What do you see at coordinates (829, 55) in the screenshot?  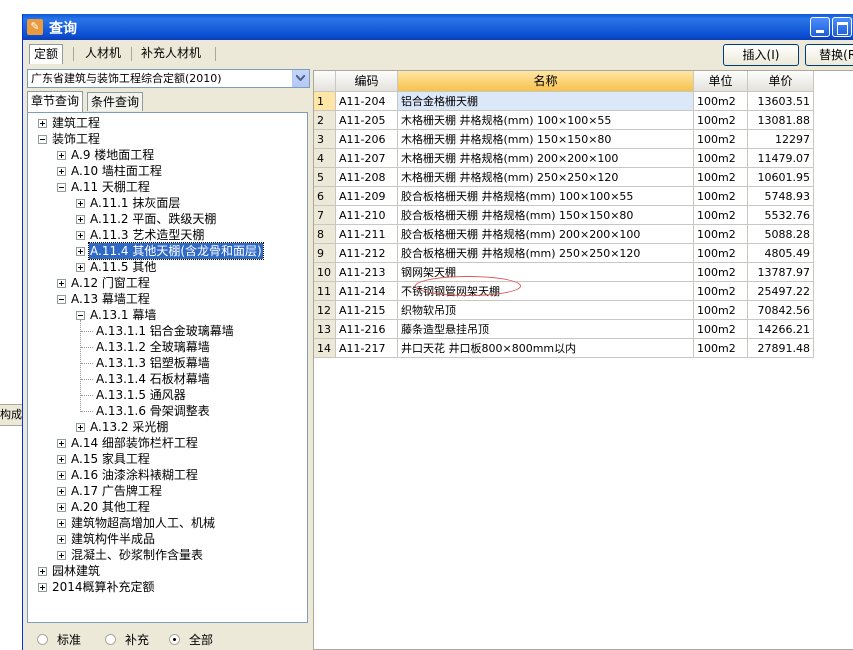 I see `replace-button: 替换(R)` at bounding box center [829, 55].